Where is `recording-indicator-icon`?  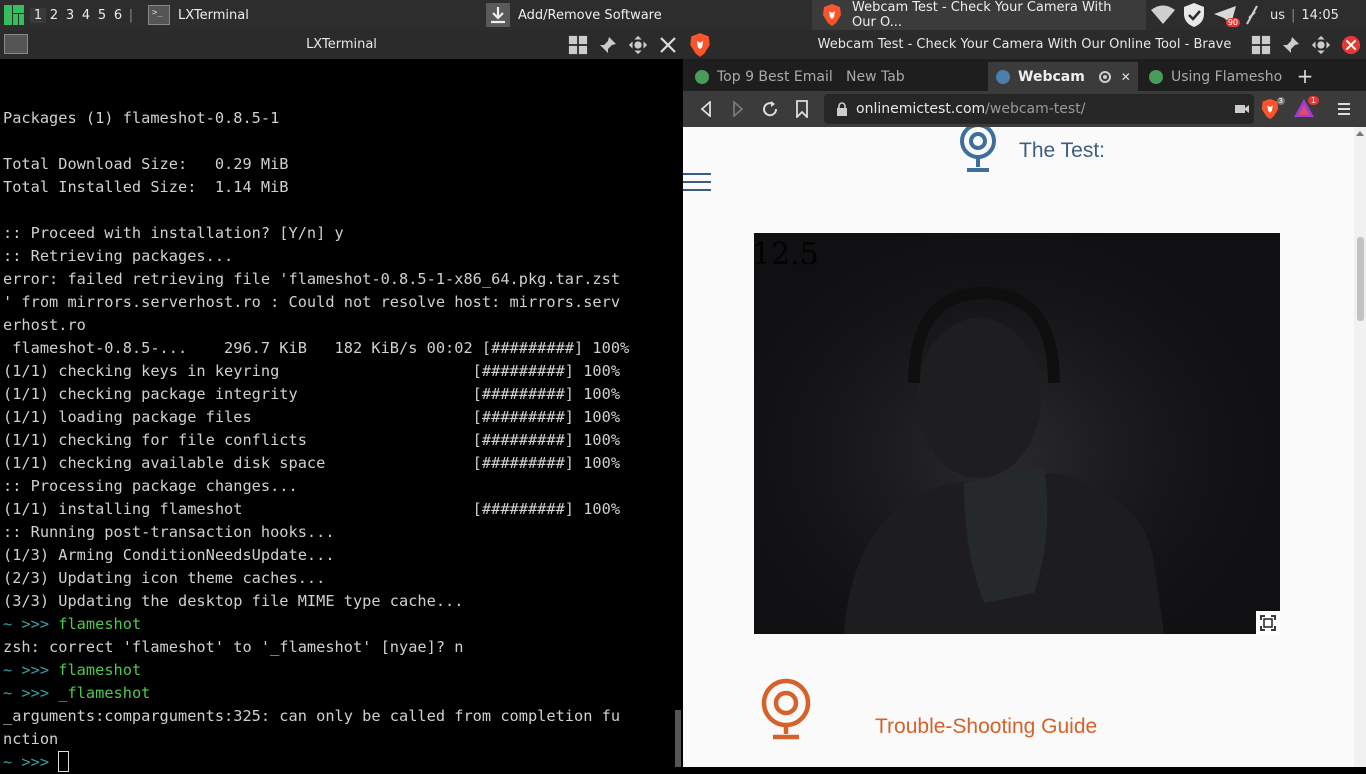 recording-indicator-icon is located at coordinates (1104, 76).